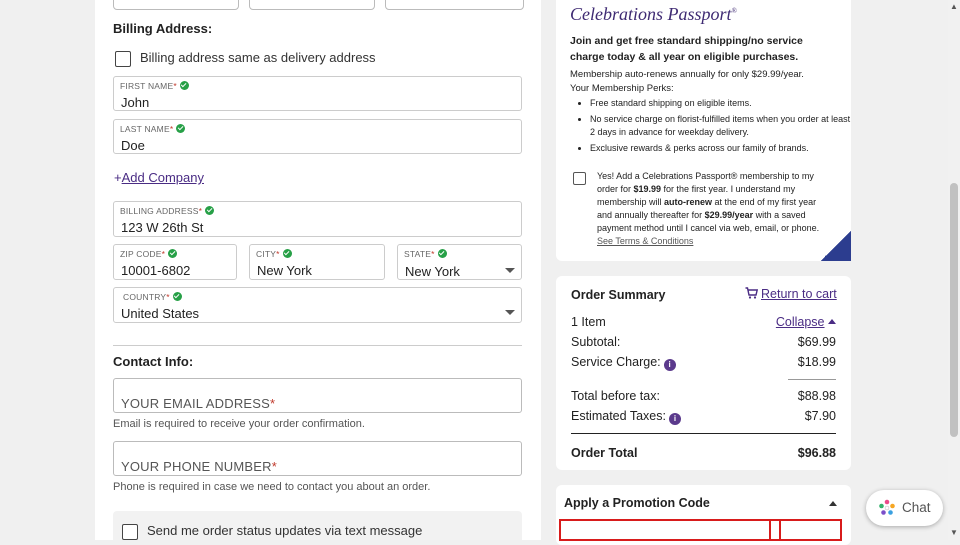 The image size is (960, 545). I want to click on before-tax-amount: $88.98, so click(816, 396).